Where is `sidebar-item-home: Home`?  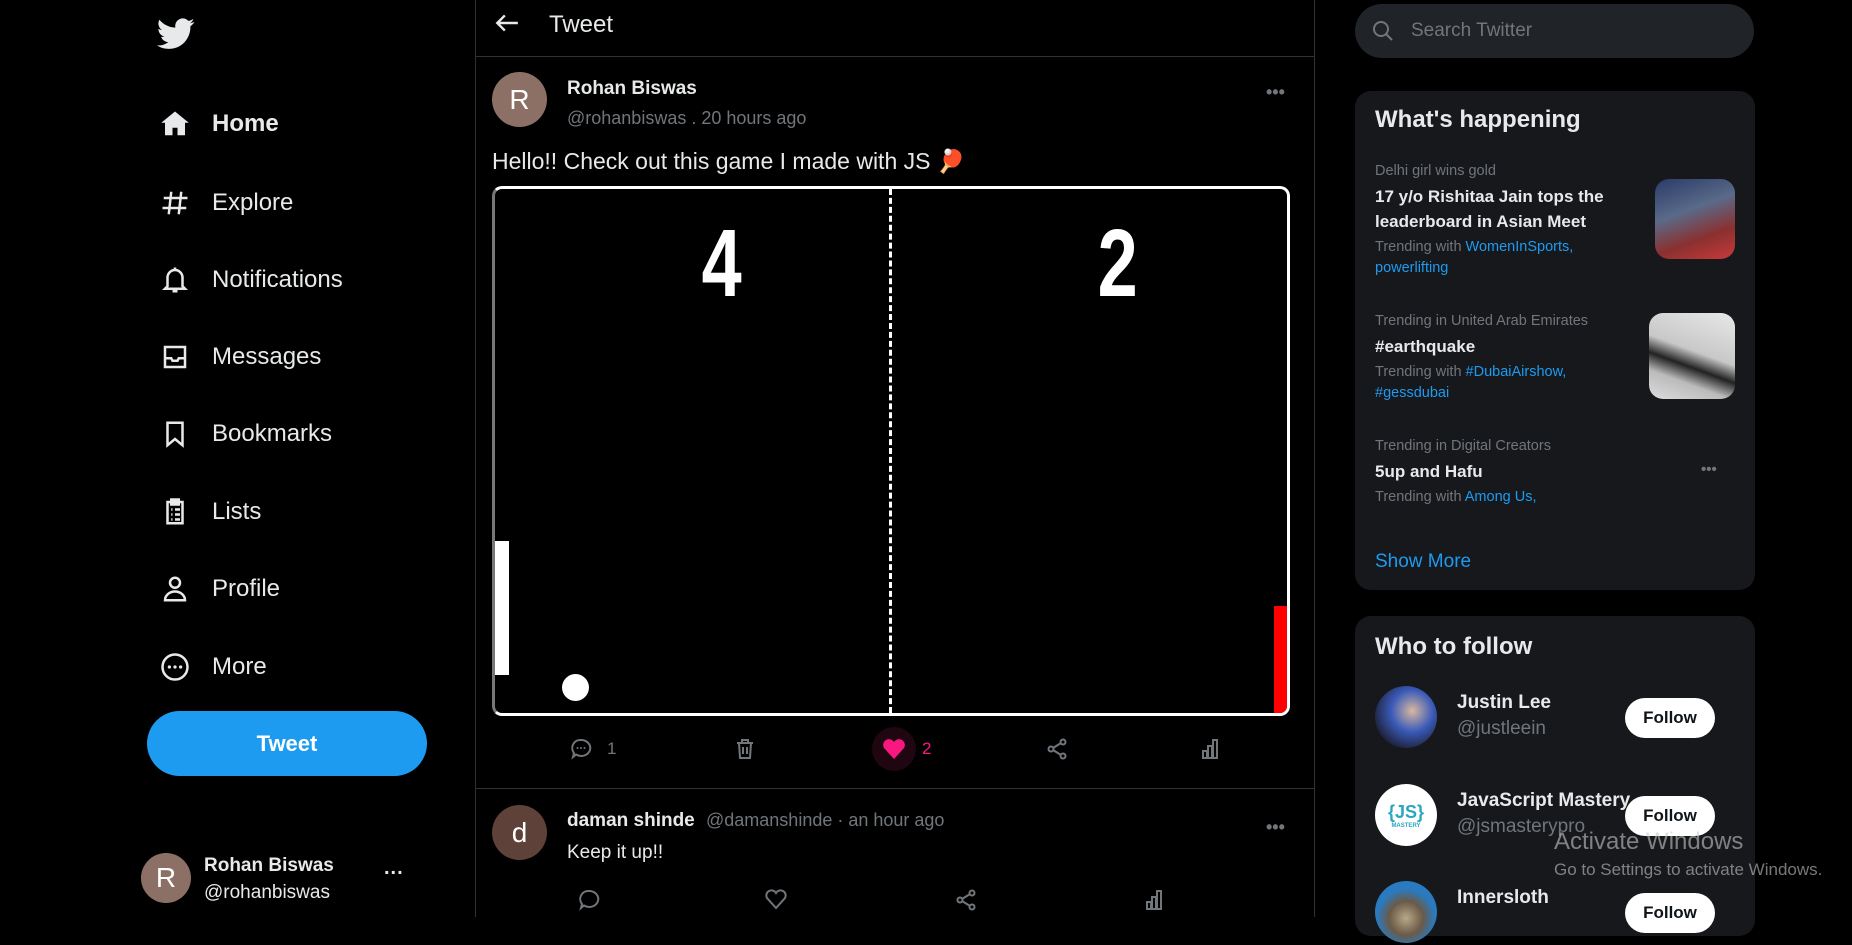
sidebar-item-home: Home is located at coordinates (219, 124).